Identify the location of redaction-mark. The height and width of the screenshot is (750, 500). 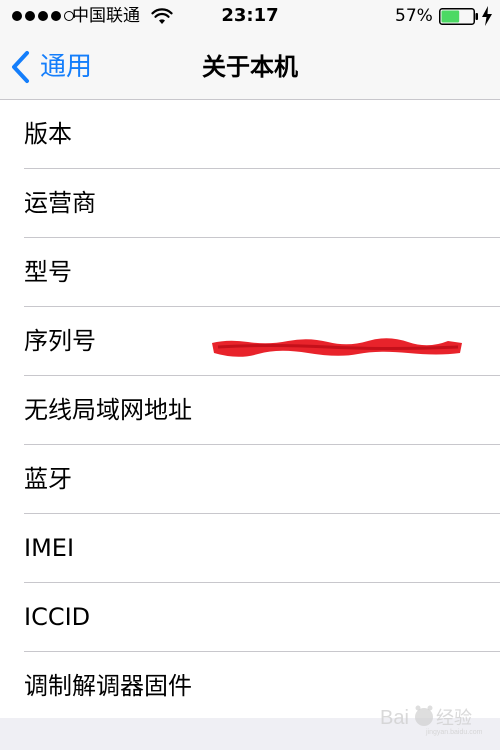
(337, 347).